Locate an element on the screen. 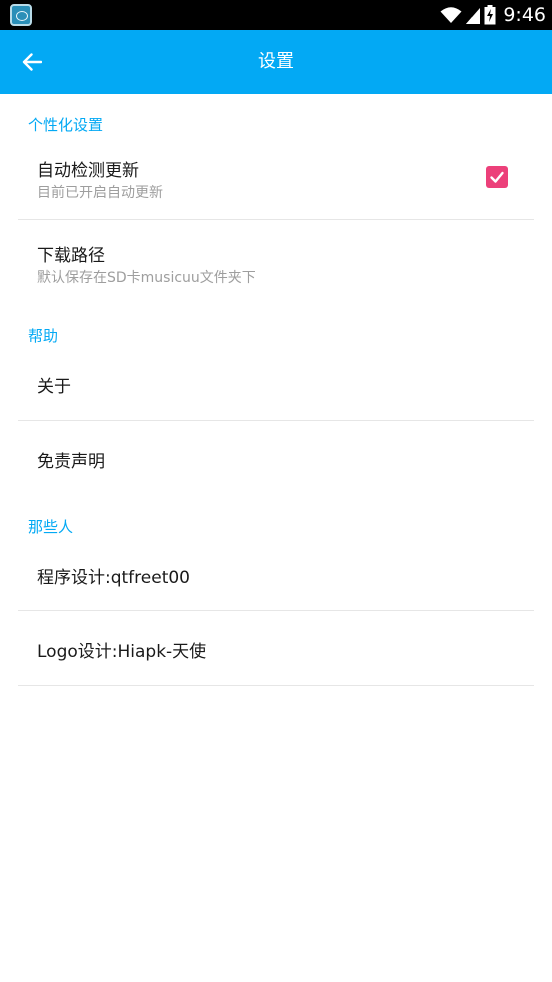  auto-update-checkbox is located at coordinates (497, 177).